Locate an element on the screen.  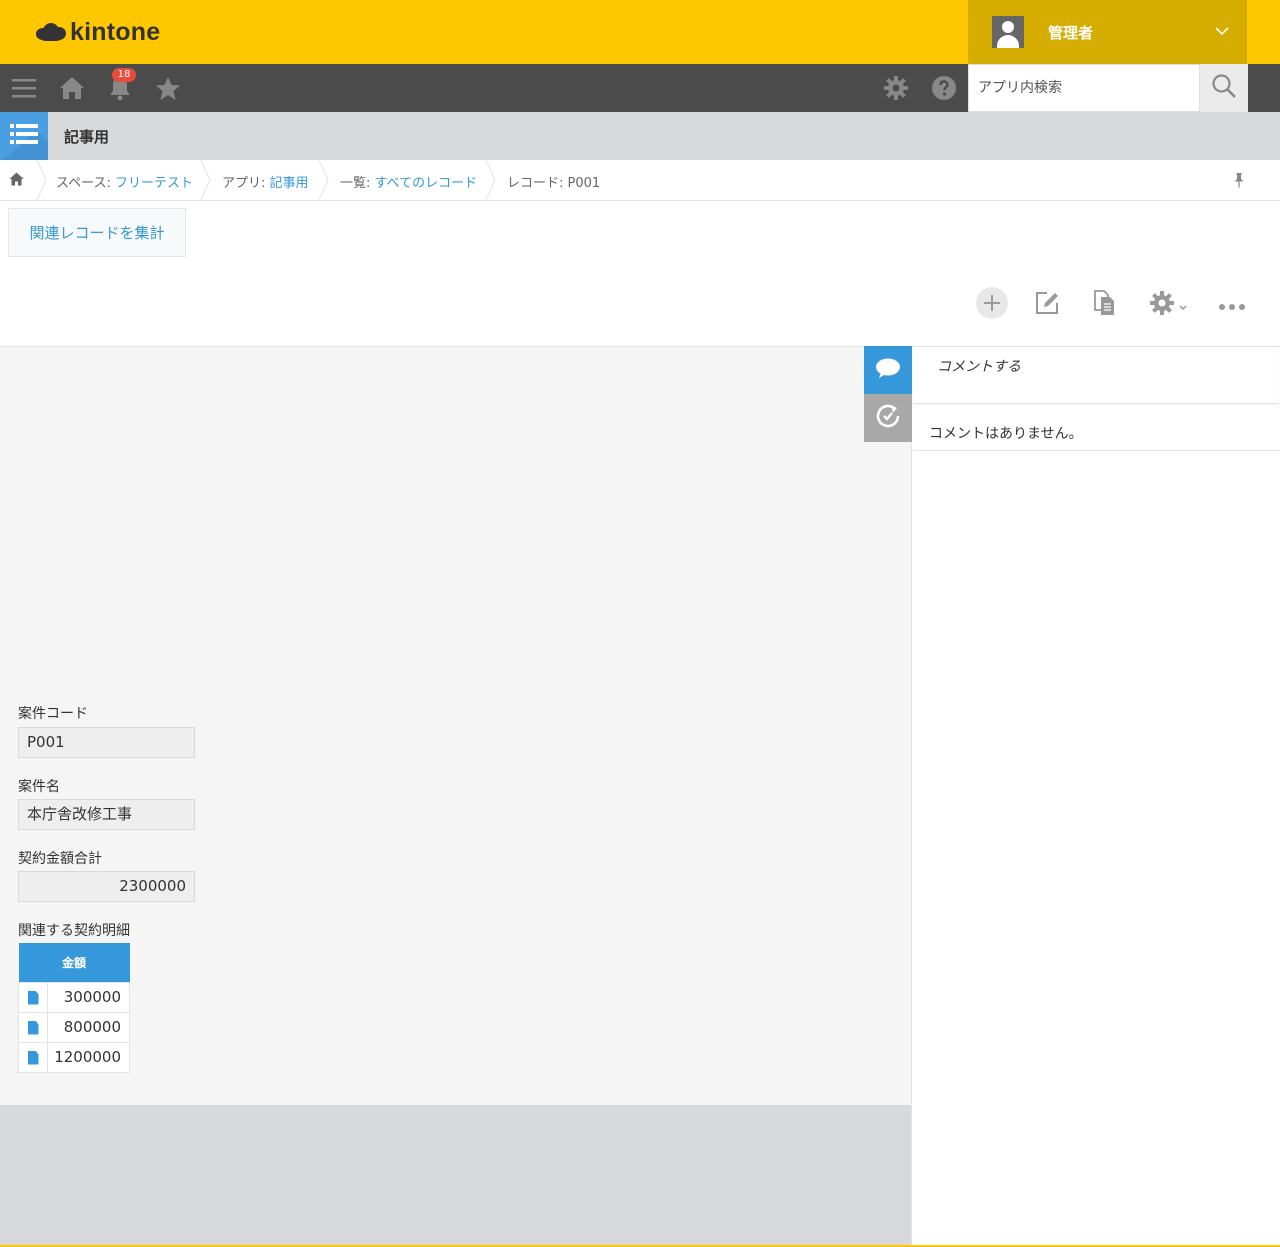
field-label-project-name: 案件名 is located at coordinates (39, 787).